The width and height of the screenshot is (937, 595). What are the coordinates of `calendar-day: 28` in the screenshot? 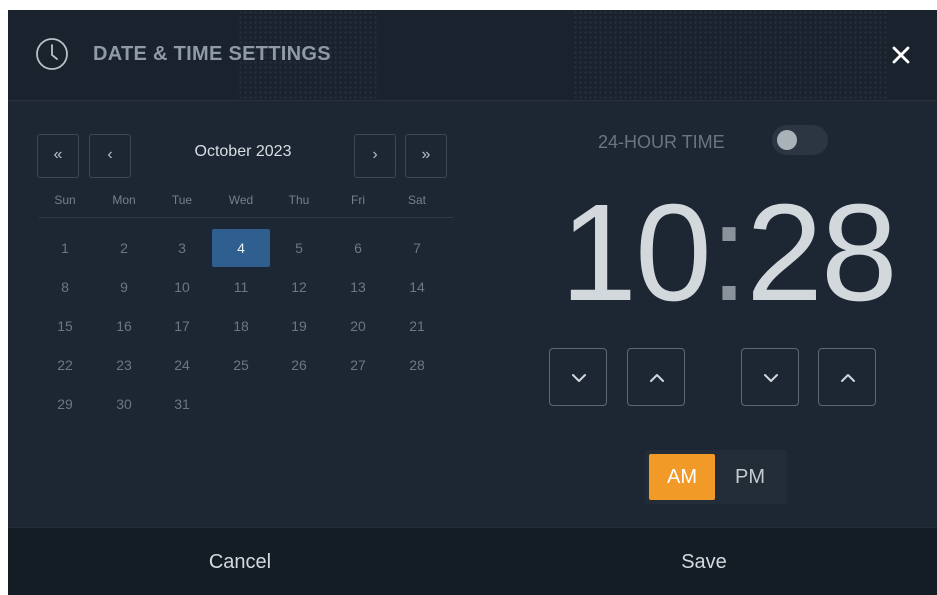 It's located at (417, 365).